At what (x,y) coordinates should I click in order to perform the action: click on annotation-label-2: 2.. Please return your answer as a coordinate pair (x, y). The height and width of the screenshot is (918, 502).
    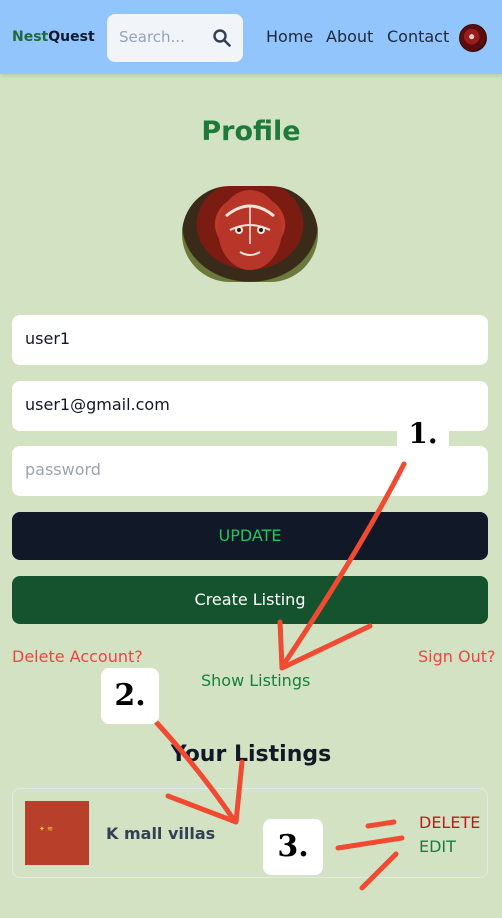
    Looking at the image, I should click on (130, 696).